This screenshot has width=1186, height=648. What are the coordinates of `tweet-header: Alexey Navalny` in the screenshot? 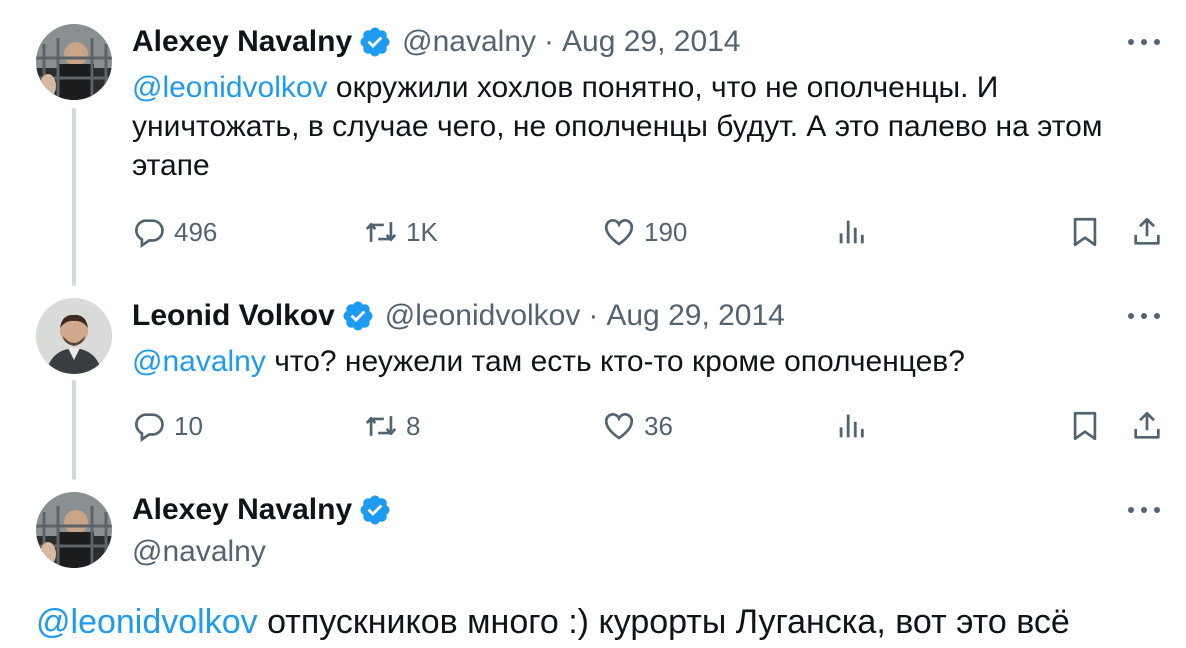 It's located at (267, 510).